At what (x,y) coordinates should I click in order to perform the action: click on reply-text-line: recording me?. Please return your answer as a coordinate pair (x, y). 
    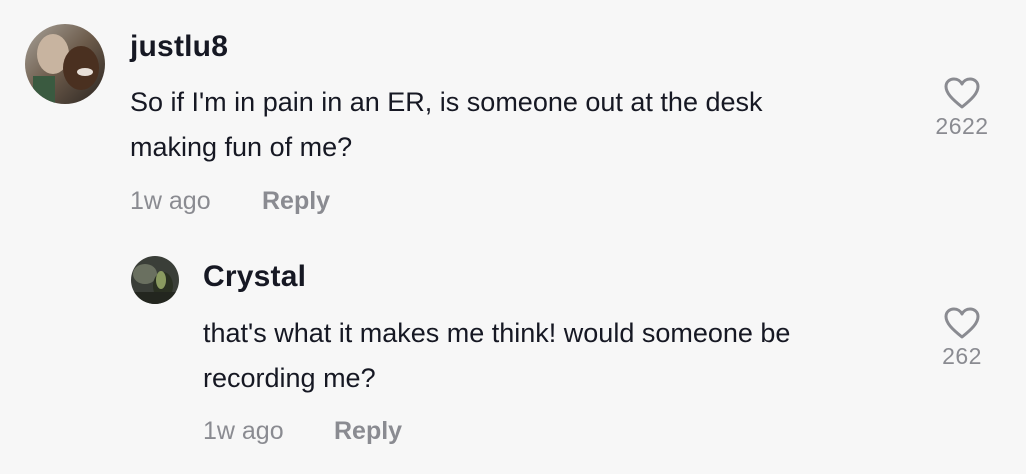
    Looking at the image, I should click on (289, 378).